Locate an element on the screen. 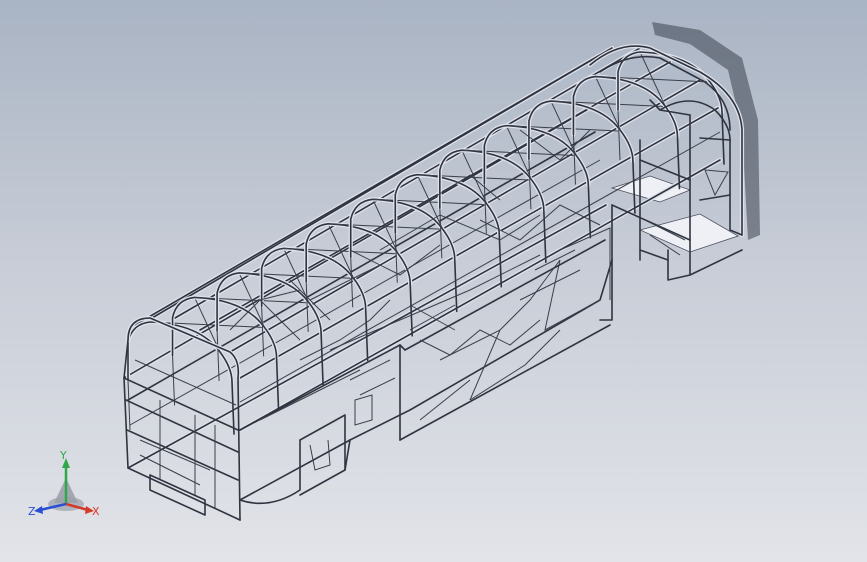 The image size is (867, 562). reference-triad: Y X Z is located at coordinates (66, 485).